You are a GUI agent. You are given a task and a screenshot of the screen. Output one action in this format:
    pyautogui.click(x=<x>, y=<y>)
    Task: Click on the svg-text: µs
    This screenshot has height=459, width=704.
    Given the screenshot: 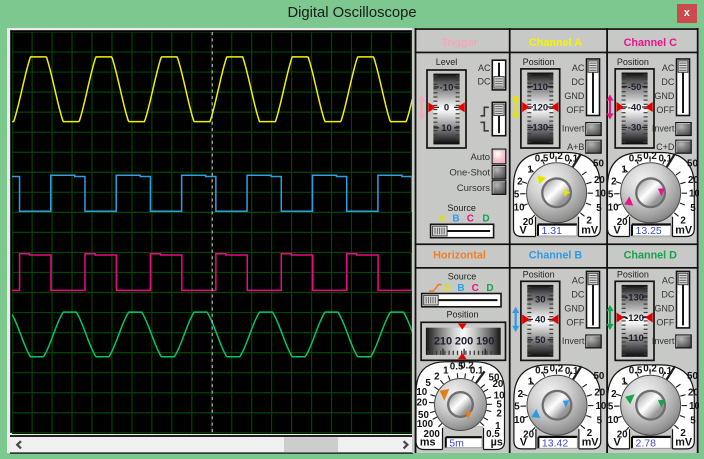 What is the action you would take?
    pyautogui.click(x=497, y=442)
    